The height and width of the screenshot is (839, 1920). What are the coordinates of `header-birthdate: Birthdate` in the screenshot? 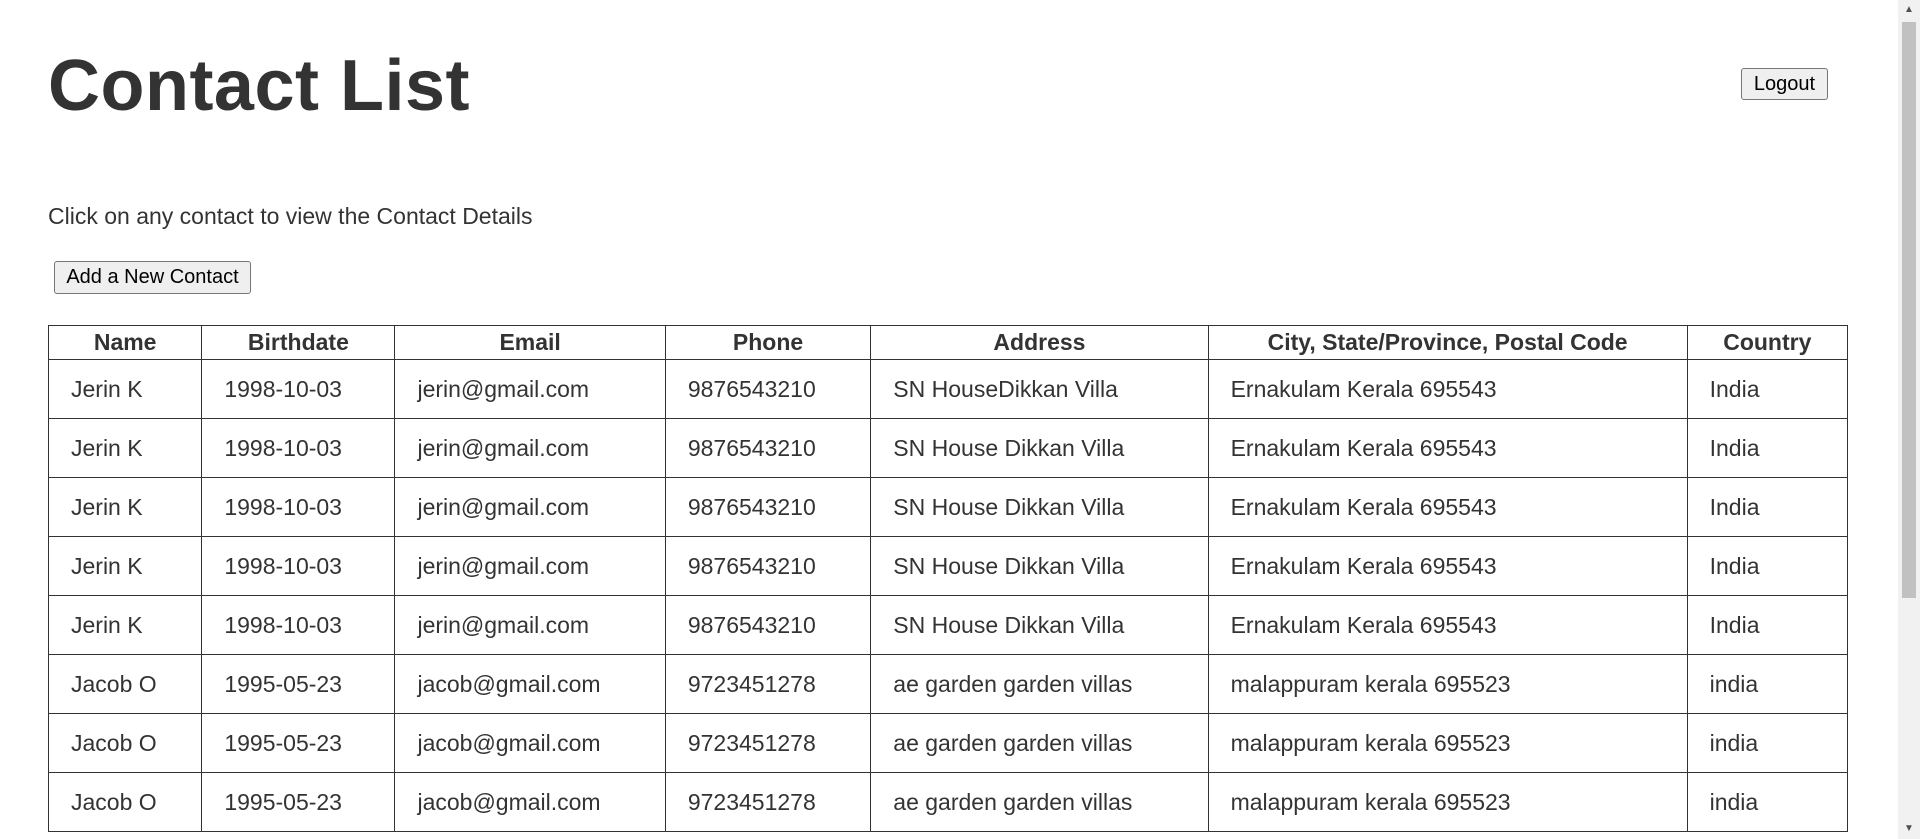 It's located at (298, 342).